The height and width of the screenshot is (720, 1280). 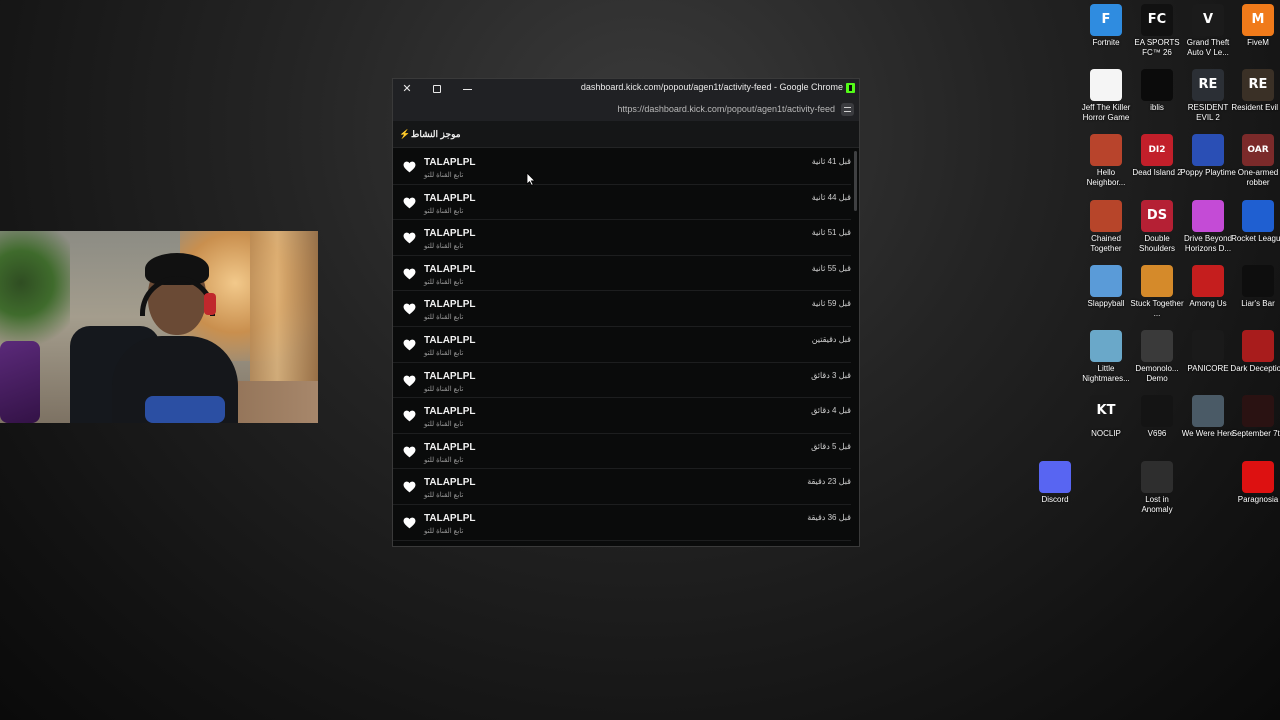 What do you see at coordinates (1157, 96) in the screenshot?
I see `desktop-icon: iblis` at bounding box center [1157, 96].